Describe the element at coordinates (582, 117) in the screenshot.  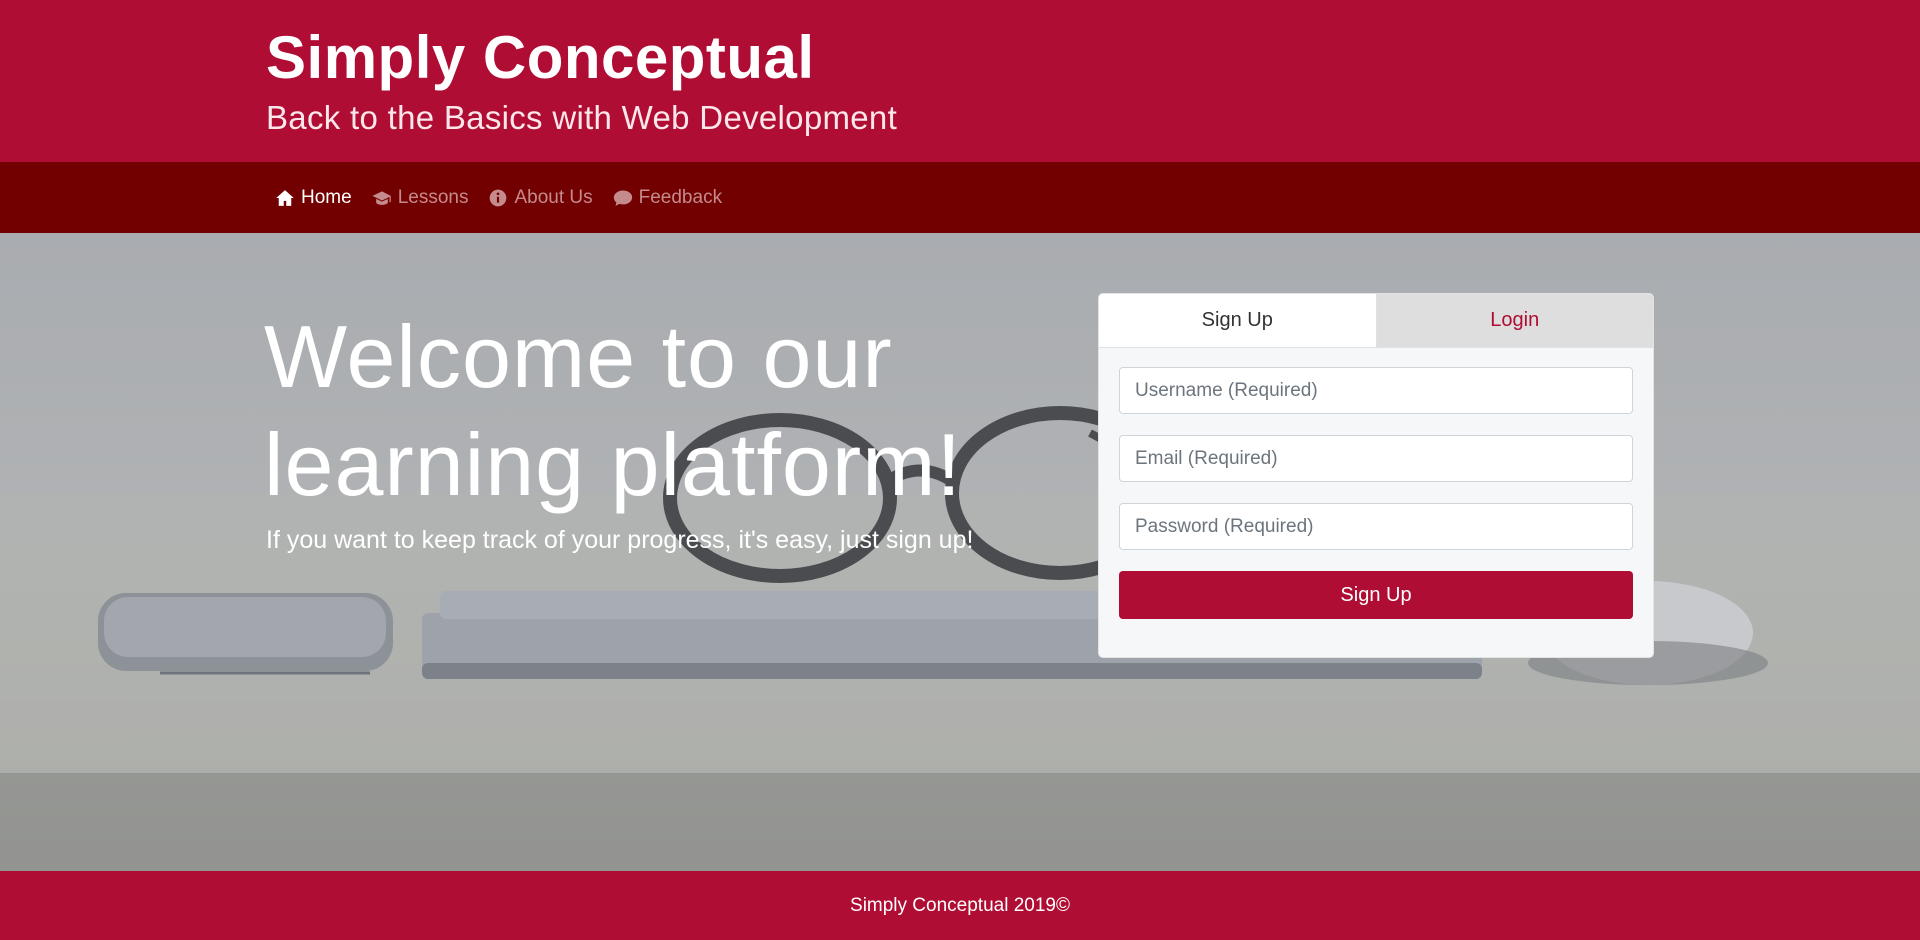
I see `site-subtitle: Back to the Basics with Web Development` at that location.